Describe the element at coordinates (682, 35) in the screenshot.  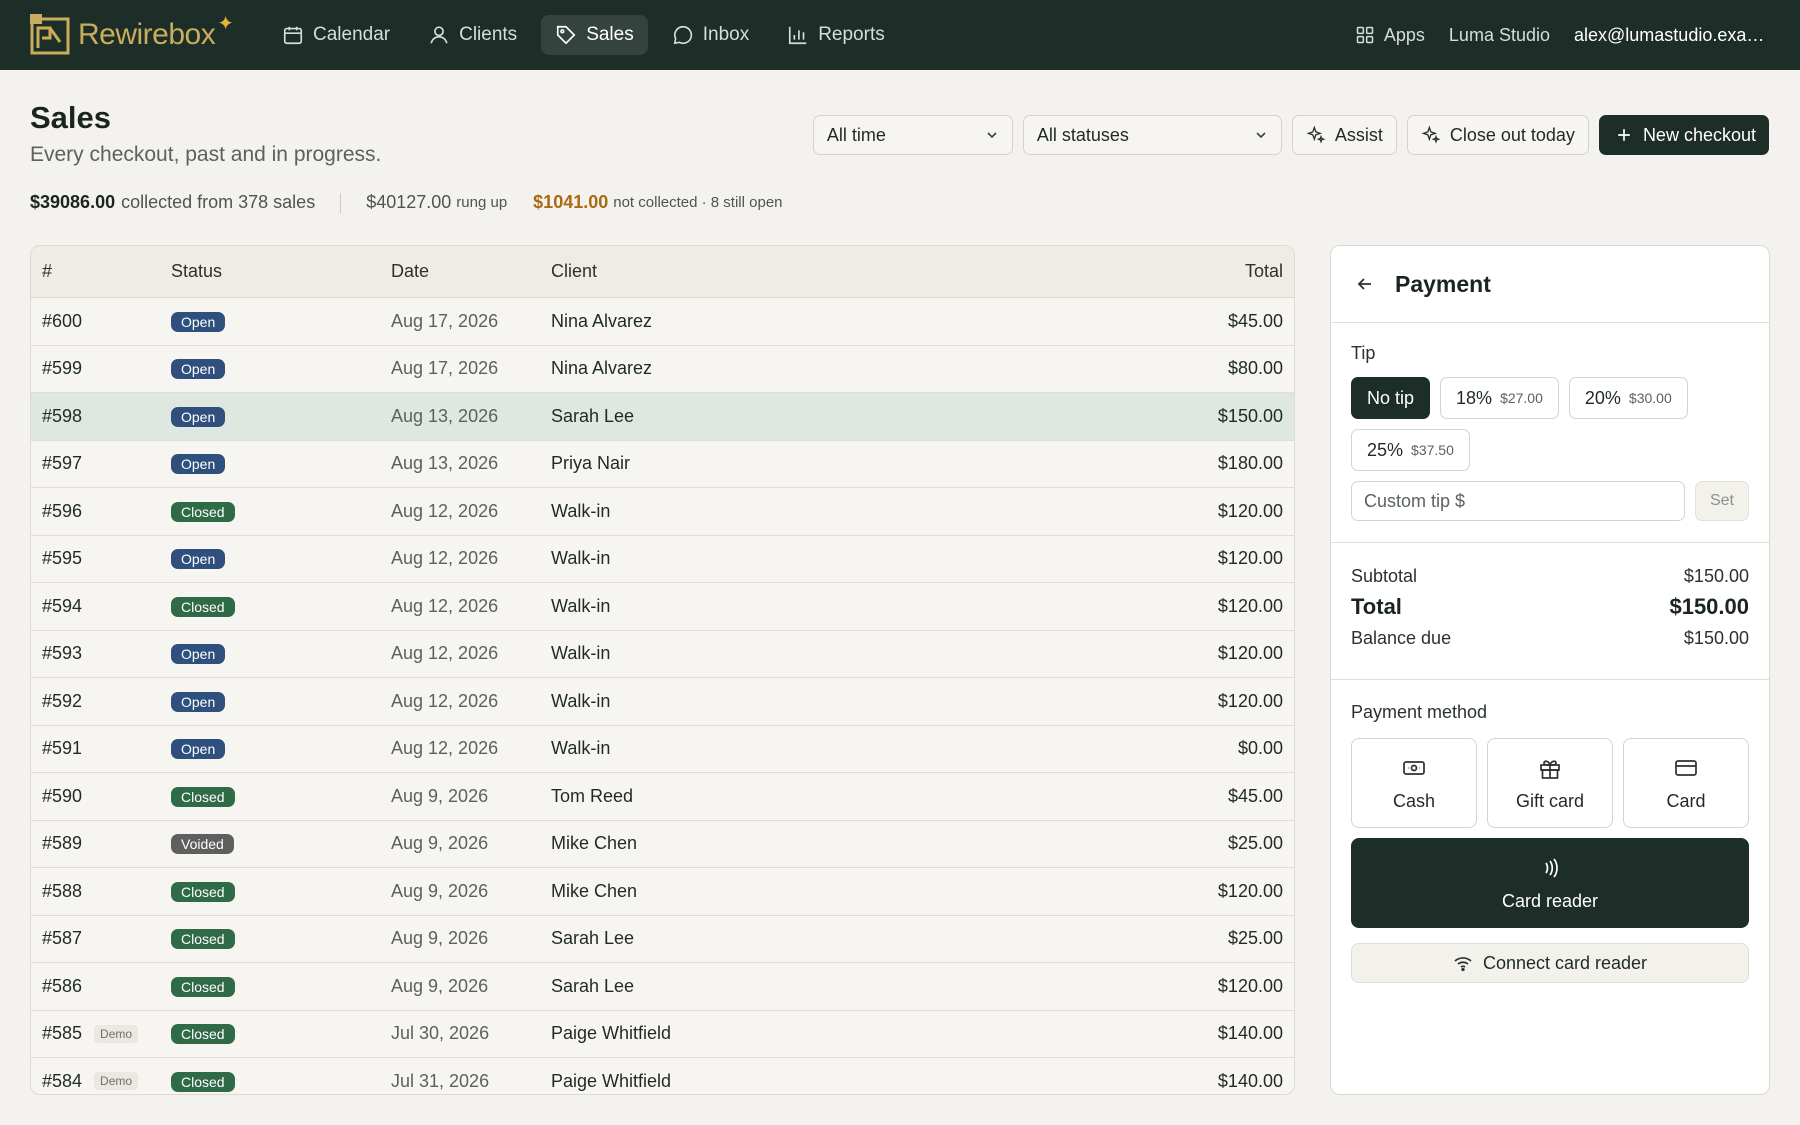
I see `chat-icon` at that location.